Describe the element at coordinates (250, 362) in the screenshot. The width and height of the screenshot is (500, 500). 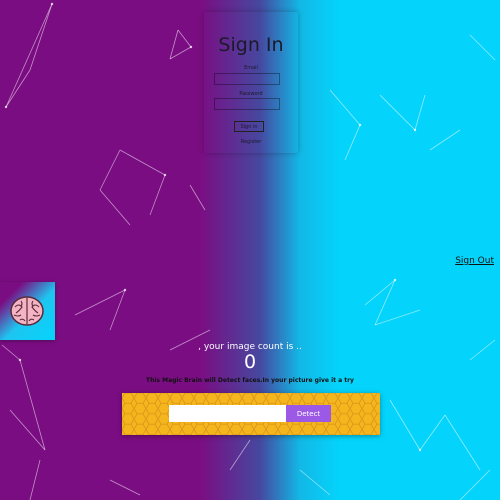
I see `image-count: 0` at that location.